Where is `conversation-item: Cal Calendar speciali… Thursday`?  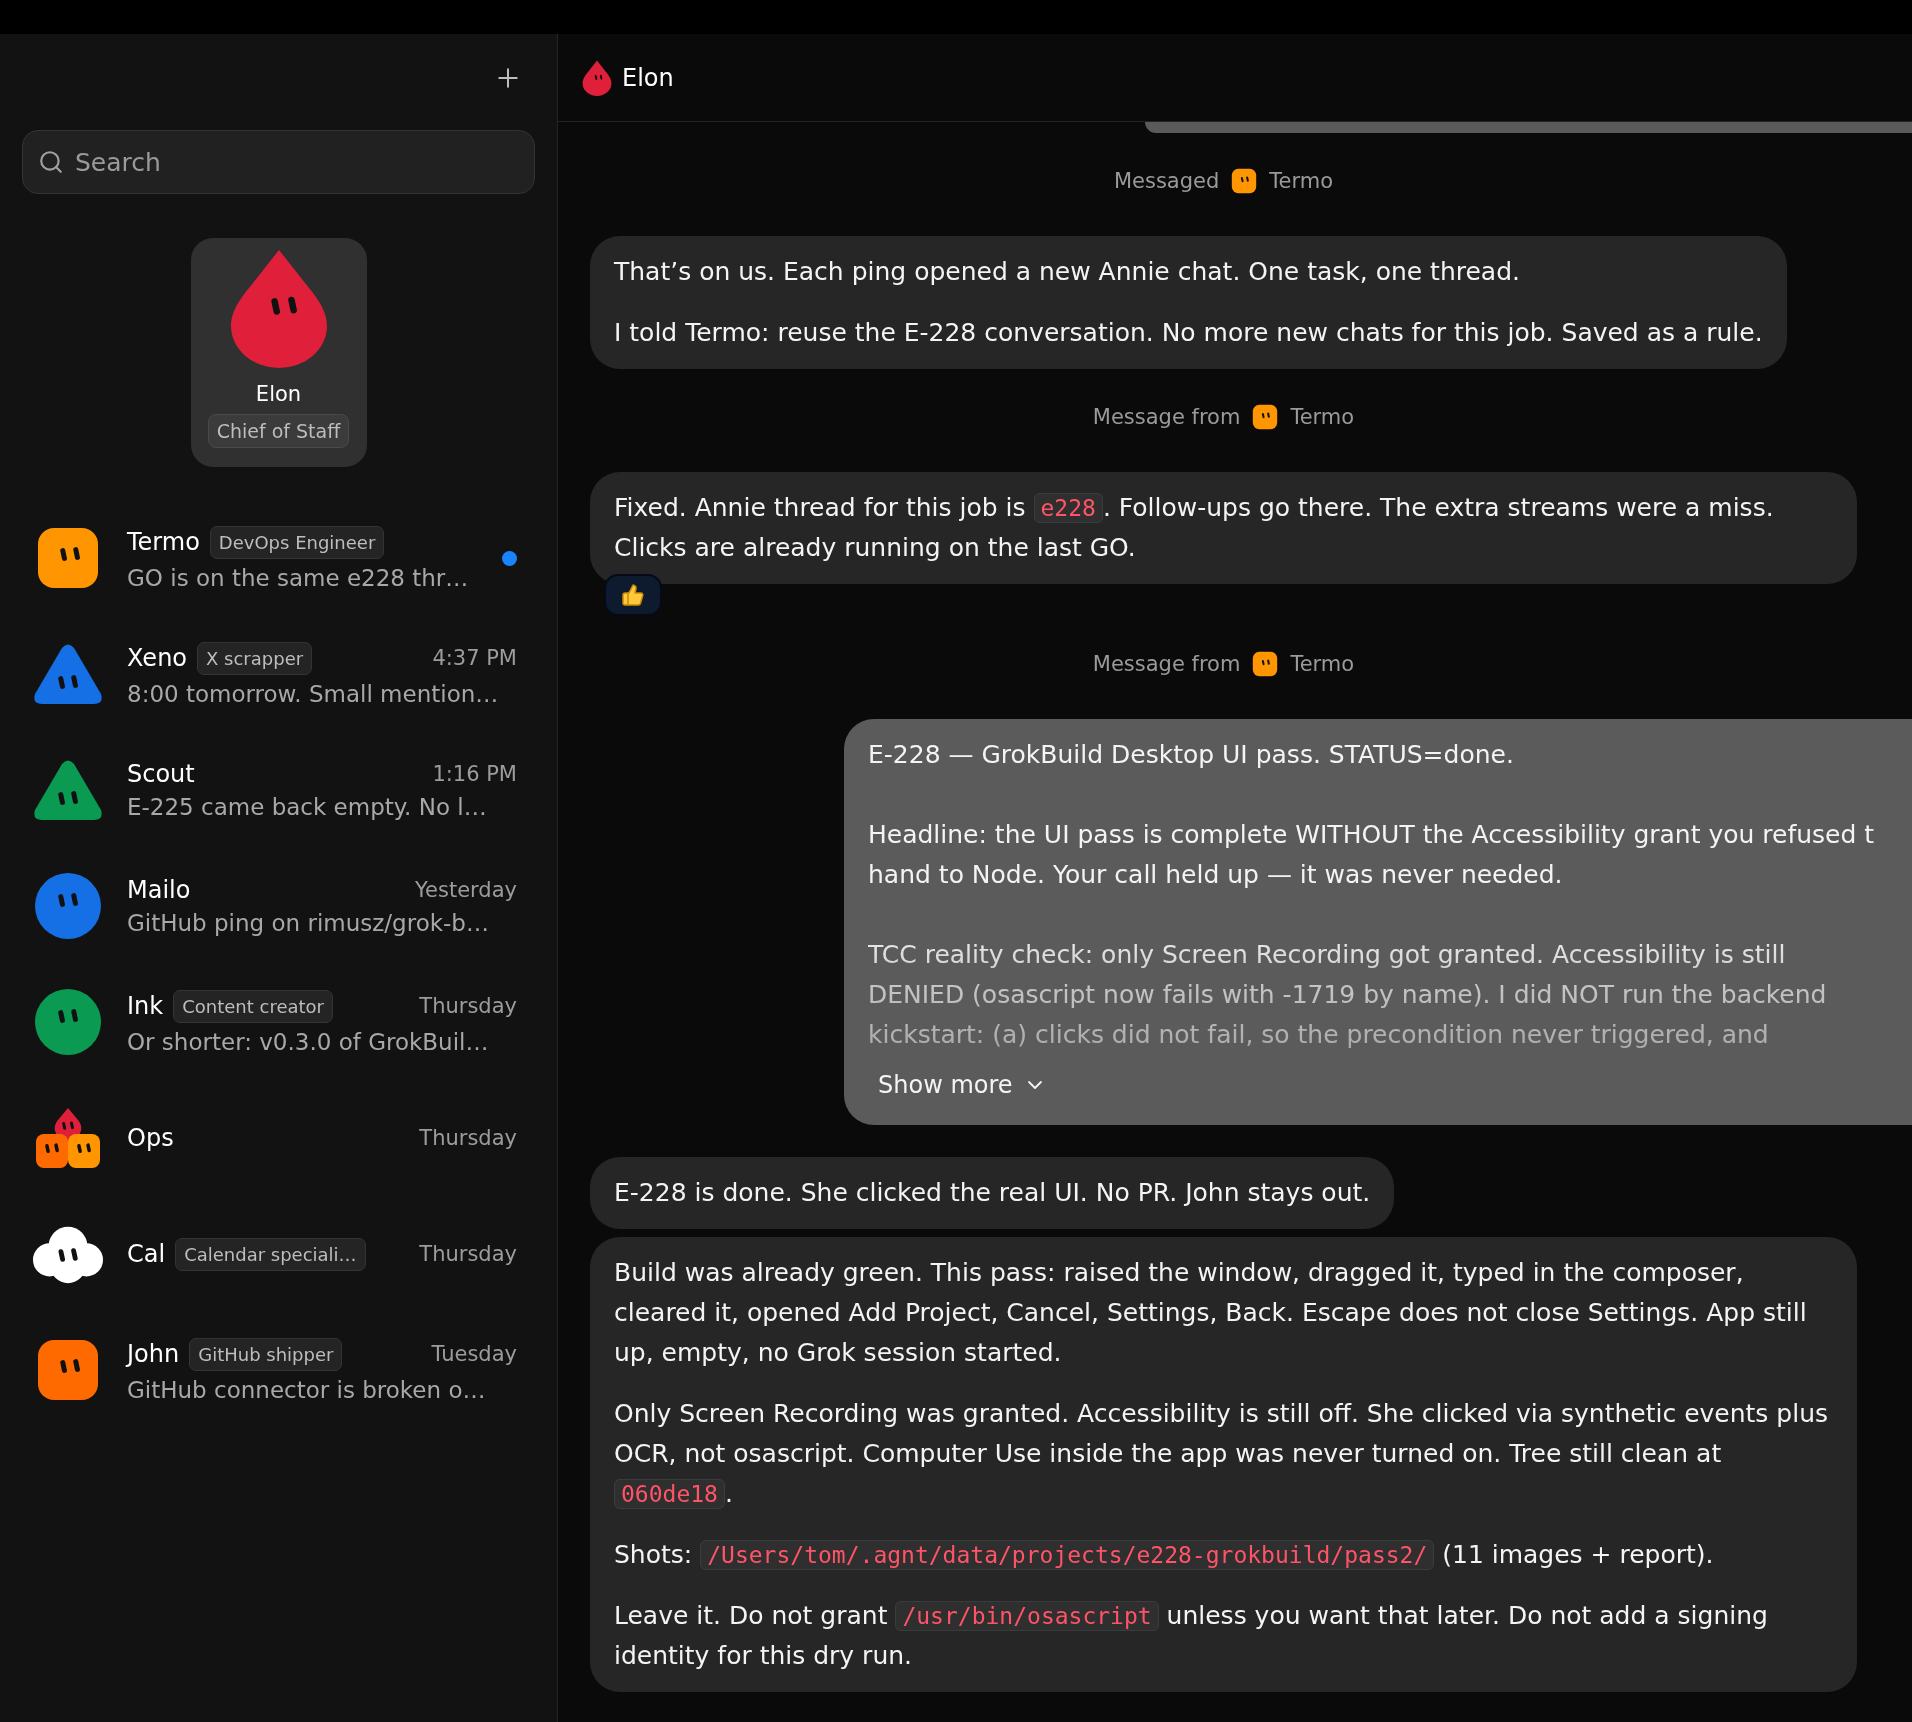 conversation-item: Cal Calendar speciali… Thursday is located at coordinates (278, 1254).